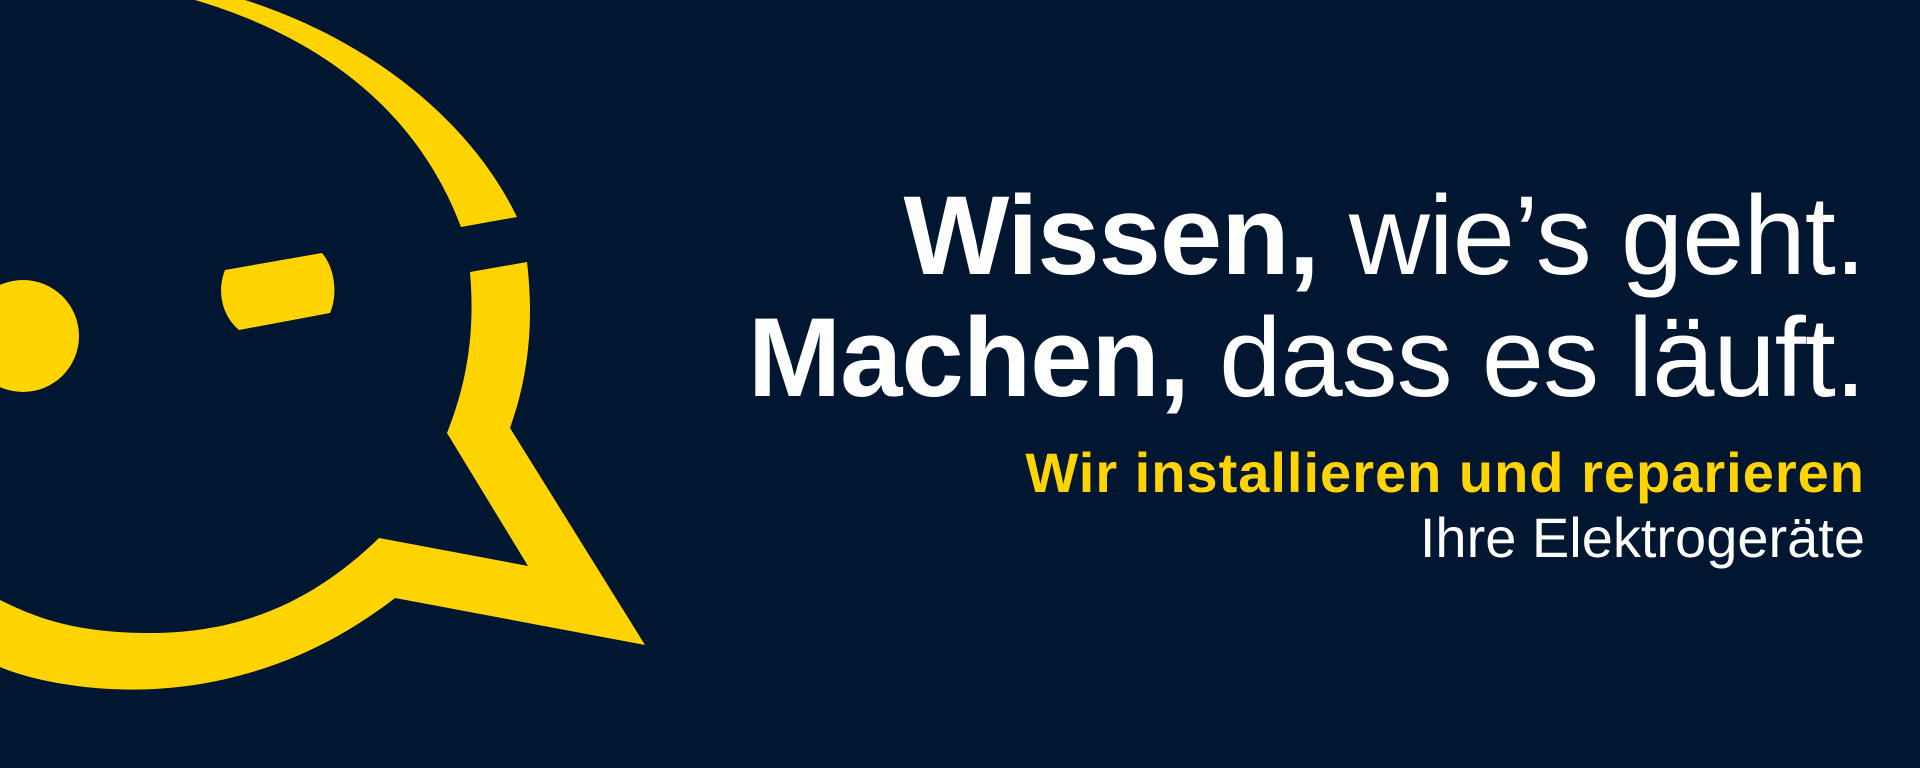 The height and width of the screenshot is (768, 1920). Describe the element at coordinates (356, 113) in the screenshot. I see `speech-bubble-outline` at that location.